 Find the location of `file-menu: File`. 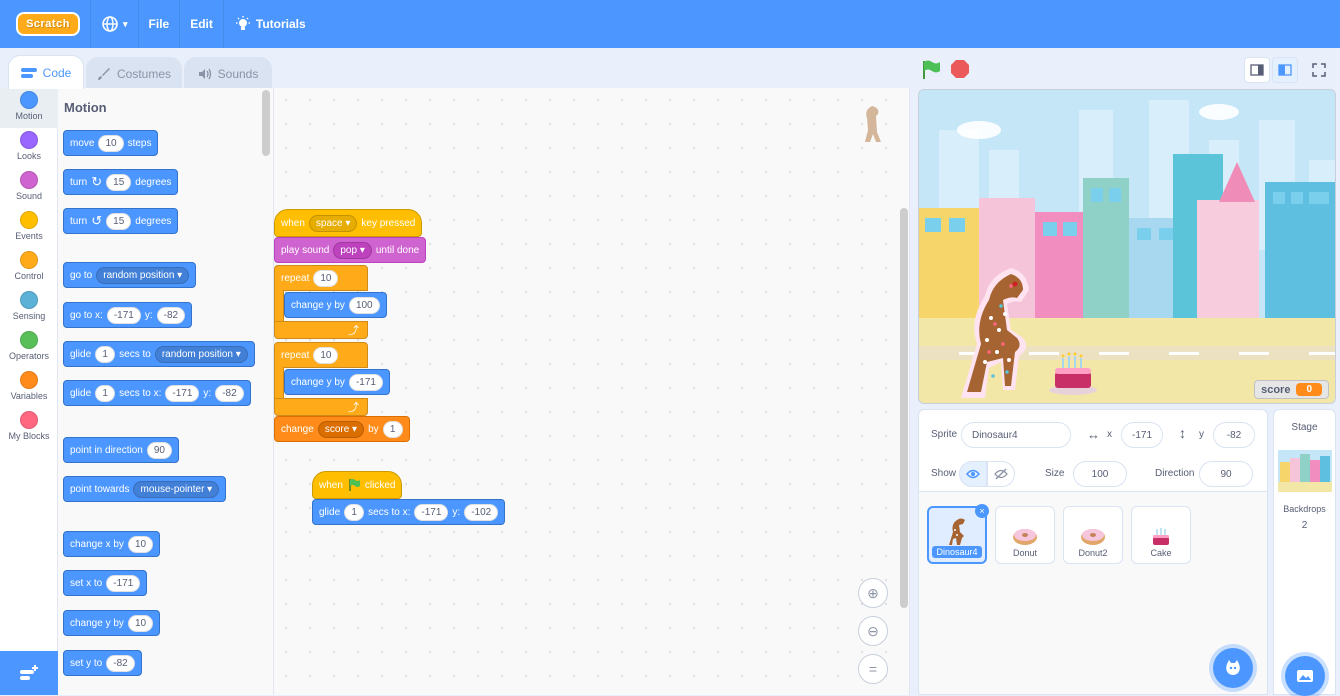

file-menu: File is located at coordinates (158, 24).